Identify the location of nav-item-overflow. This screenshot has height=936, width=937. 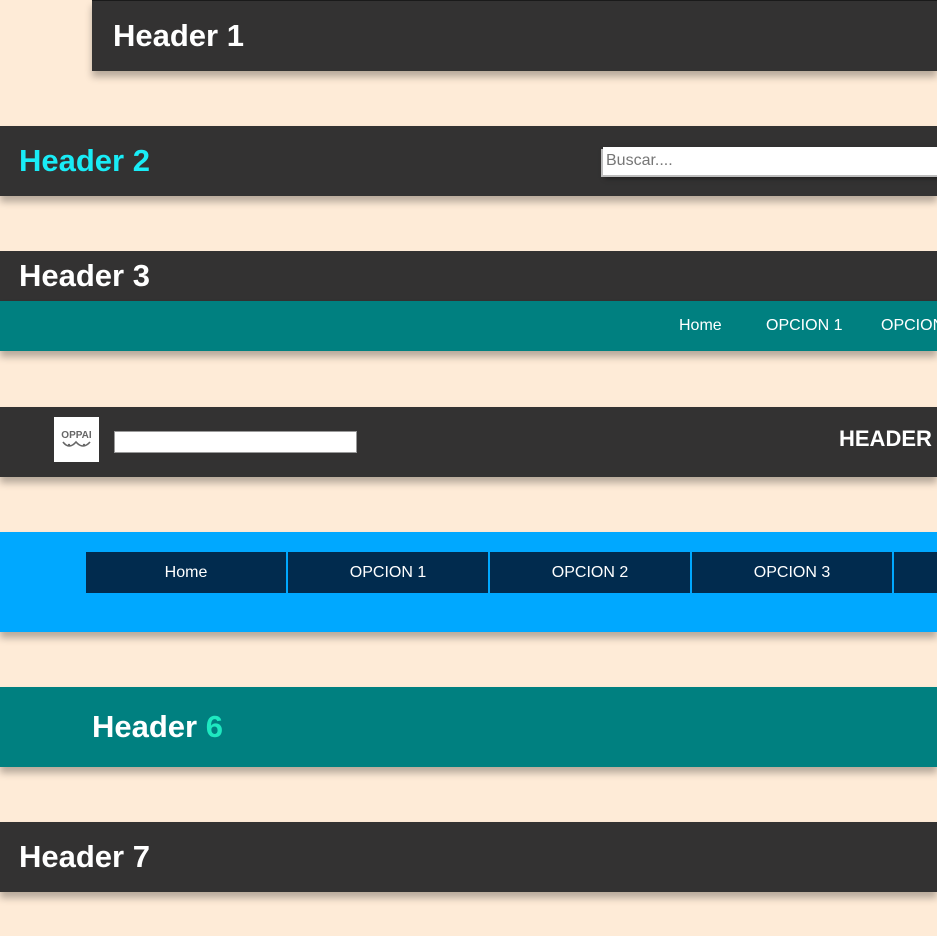
(915, 572).